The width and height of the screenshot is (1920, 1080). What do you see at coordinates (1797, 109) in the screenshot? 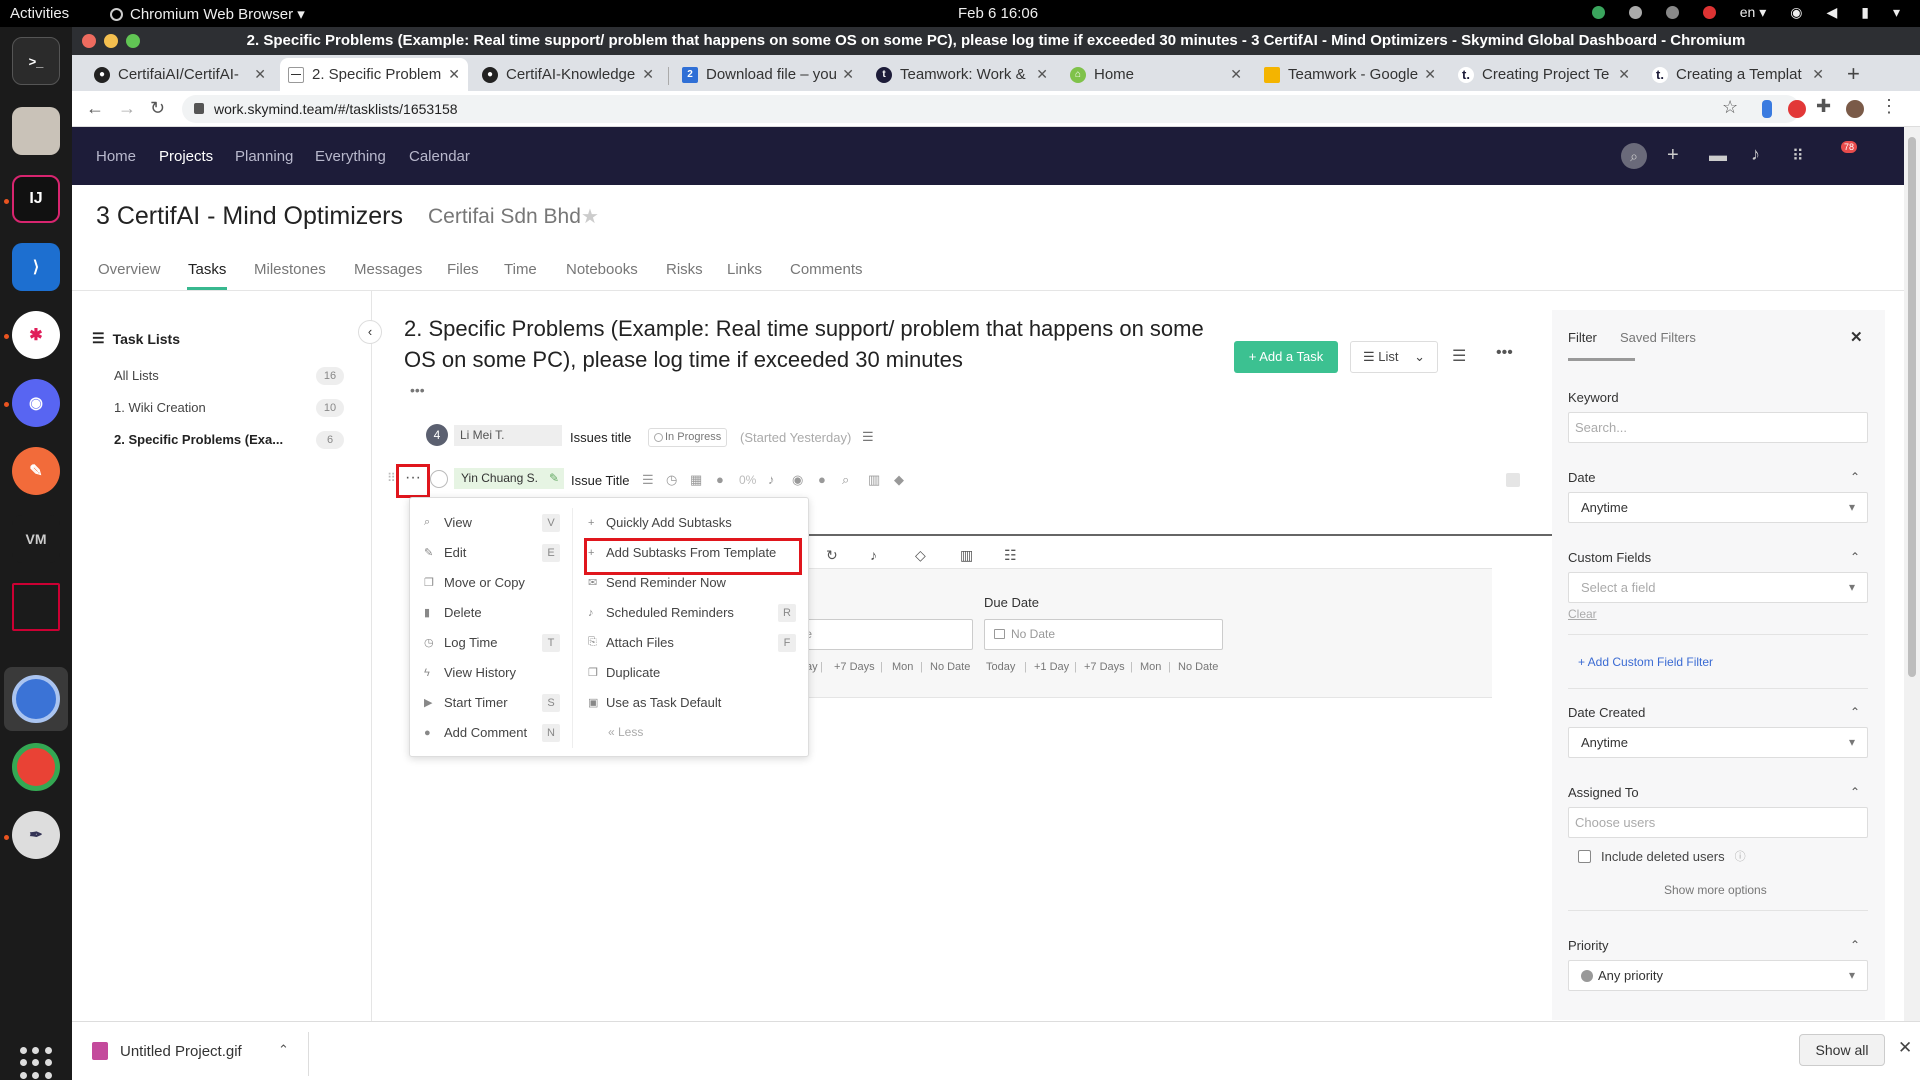
I see `extension-record-icon` at bounding box center [1797, 109].